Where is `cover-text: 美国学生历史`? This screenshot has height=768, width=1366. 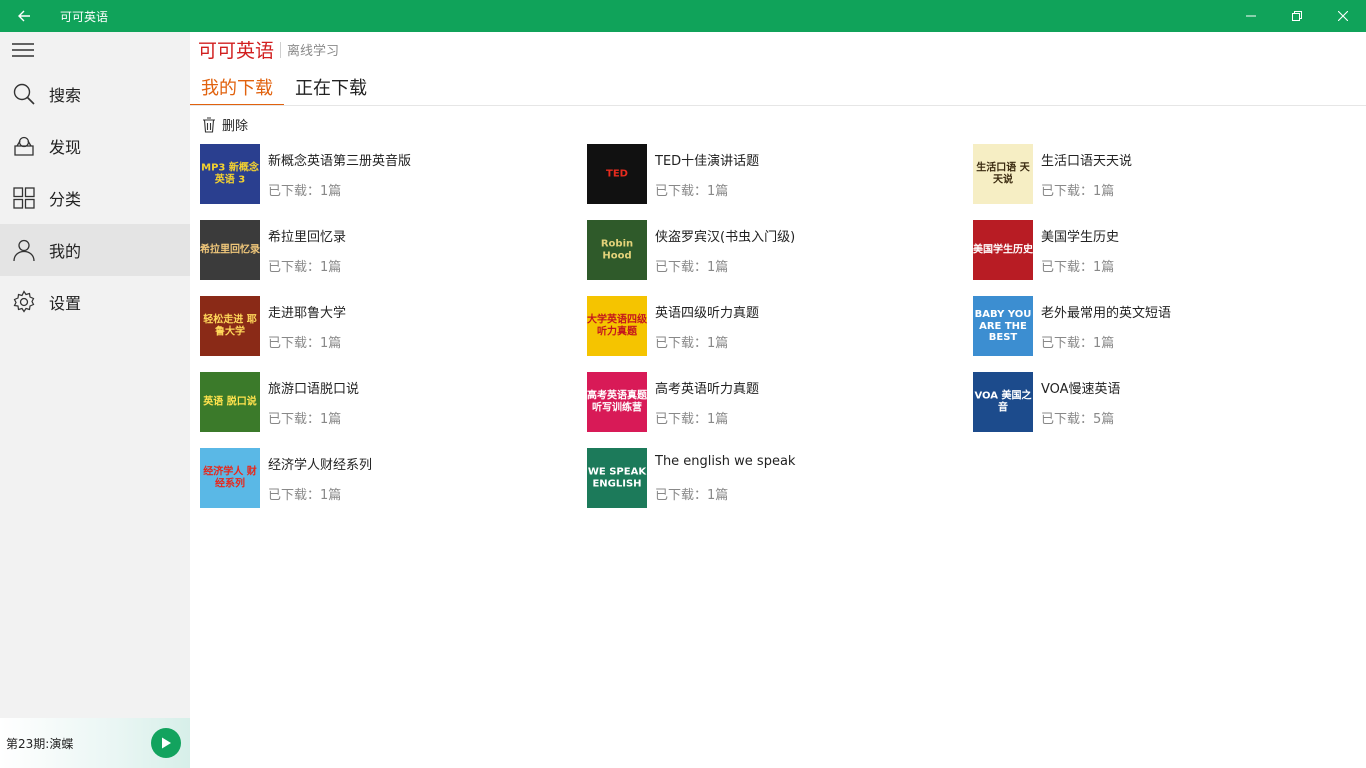 cover-text: 美国学生历史 is located at coordinates (1003, 250).